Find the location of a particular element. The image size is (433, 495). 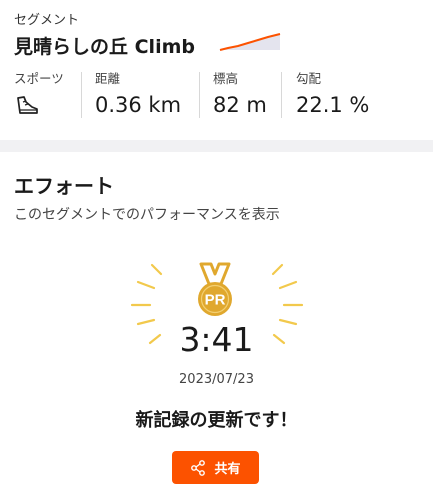

stat-sport-label: スポーツ is located at coordinates (39, 78).